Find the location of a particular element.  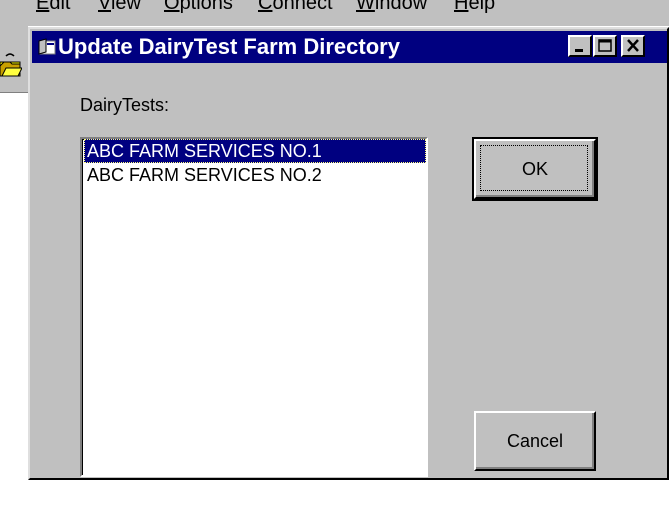

menu-item-edit: Edit is located at coordinates (53, 7).